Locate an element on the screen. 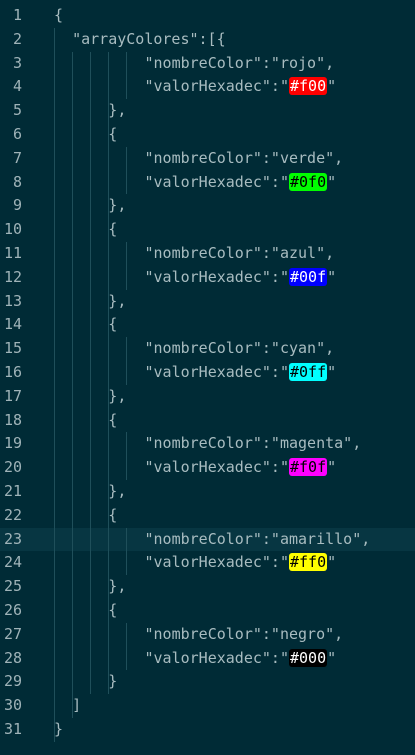 This screenshot has height=755, width=415. code-line: 19 "nombreColor":"magenta", is located at coordinates (207, 444).